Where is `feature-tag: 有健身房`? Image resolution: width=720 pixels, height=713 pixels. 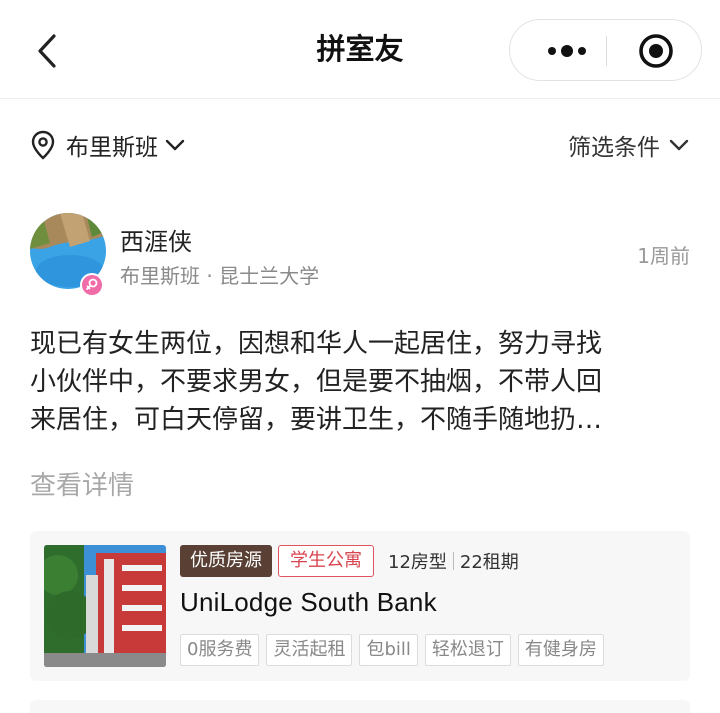
feature-tag: 有健身房 is located at coordinates (560, 650).